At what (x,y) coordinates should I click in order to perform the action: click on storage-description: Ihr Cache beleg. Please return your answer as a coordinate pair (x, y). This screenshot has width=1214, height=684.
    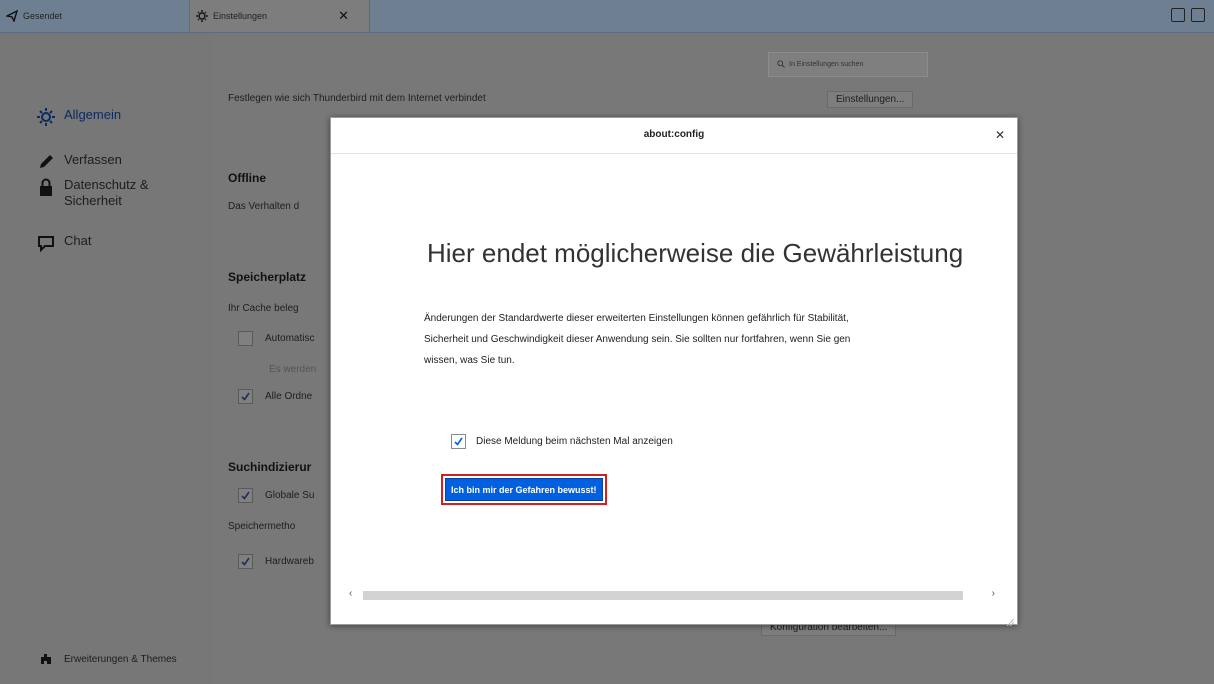
    Looking at the image, I should click on (263, 308).